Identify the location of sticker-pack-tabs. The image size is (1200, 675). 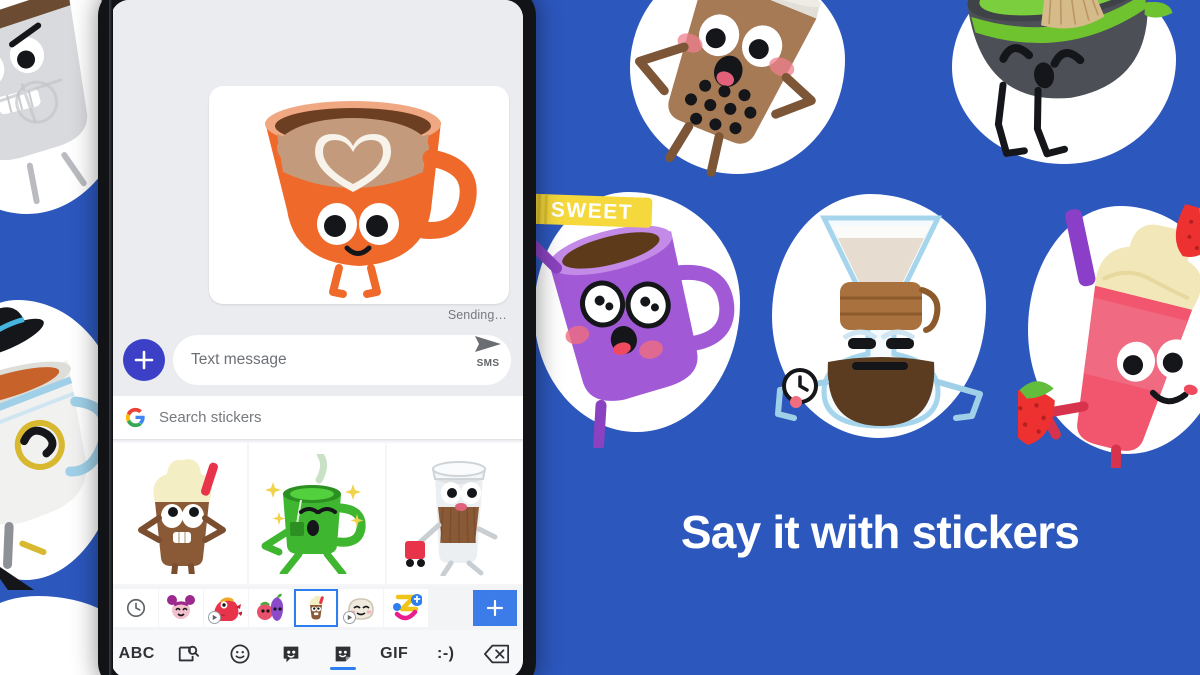
(317, 608).